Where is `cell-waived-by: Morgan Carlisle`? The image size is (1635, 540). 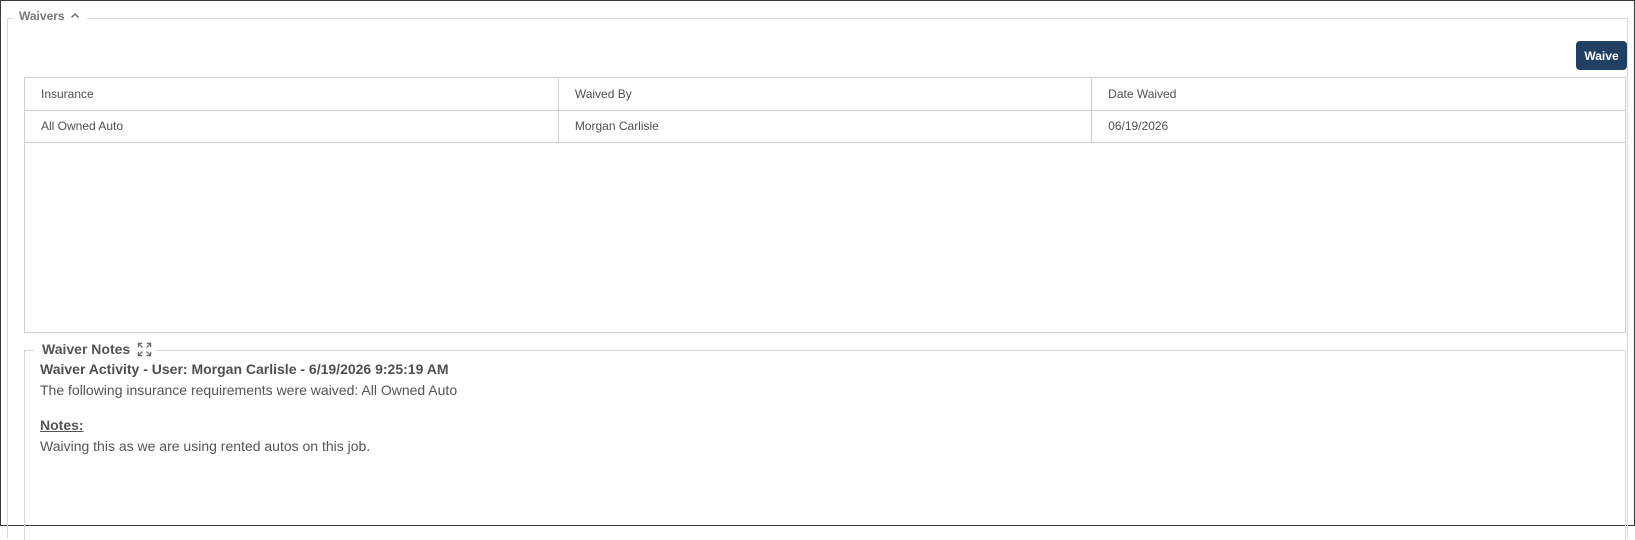
cell-waived-by: Morgan Carlisle is located at coordinates (824, 126).